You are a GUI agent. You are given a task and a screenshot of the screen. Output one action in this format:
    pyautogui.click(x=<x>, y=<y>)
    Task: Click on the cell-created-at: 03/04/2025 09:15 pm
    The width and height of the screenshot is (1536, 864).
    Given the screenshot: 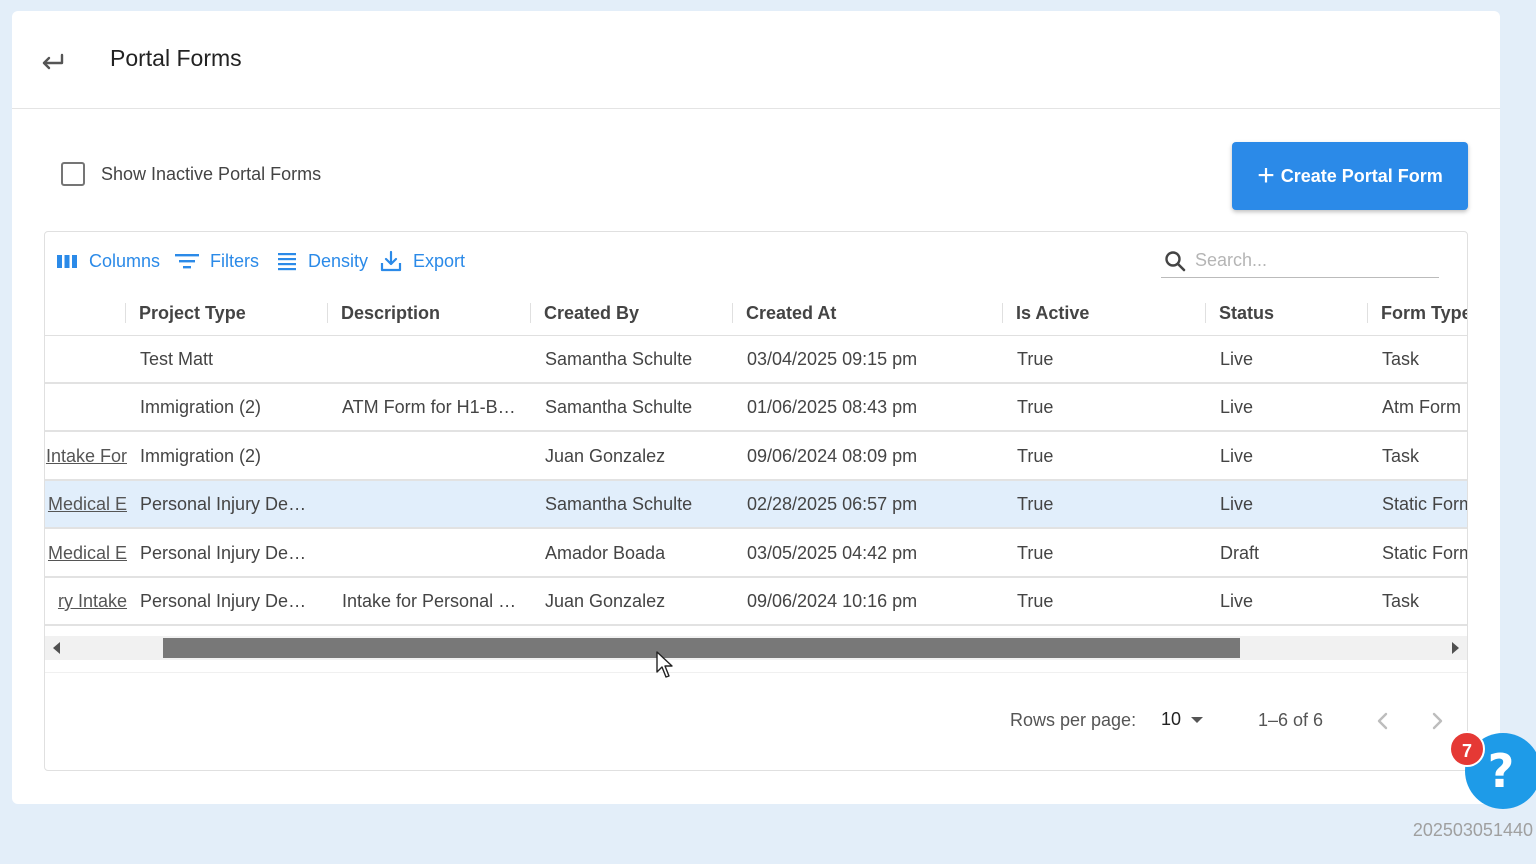 What is the action you would take?
    pyautogui.click(x=832, y=359)
    